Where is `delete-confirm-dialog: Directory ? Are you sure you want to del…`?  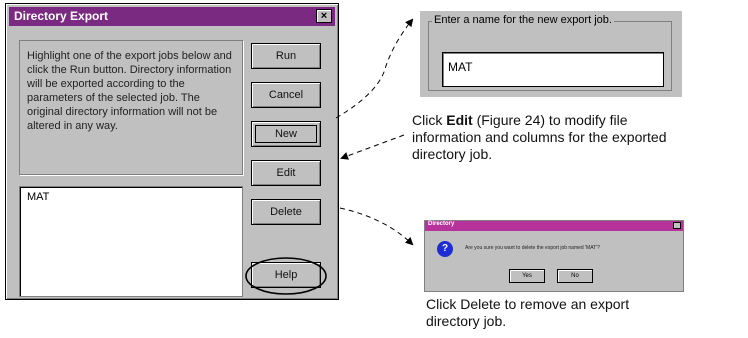 delete-confirm-dialog: Directory ? Are you sure you want to del… is located at coordinates (554, 256).